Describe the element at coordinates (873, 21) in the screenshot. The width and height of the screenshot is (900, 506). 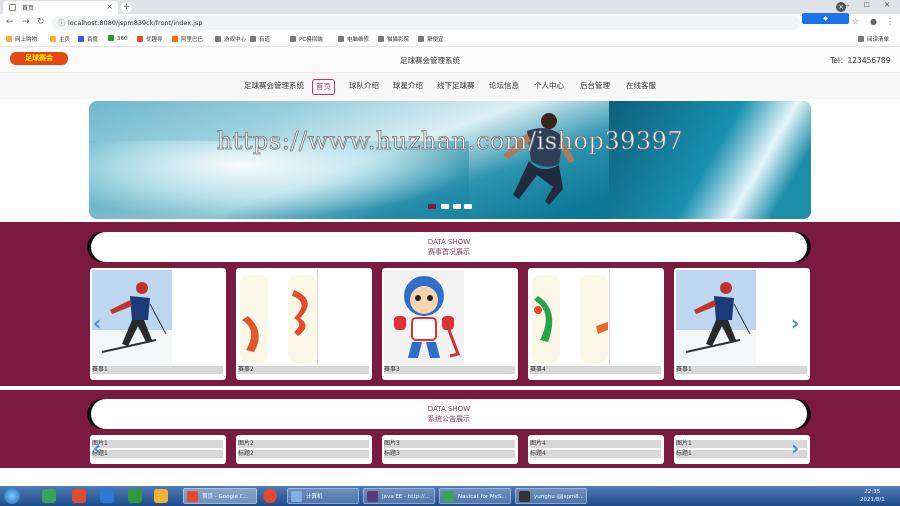
I see `profile-icon: ●` at that location.